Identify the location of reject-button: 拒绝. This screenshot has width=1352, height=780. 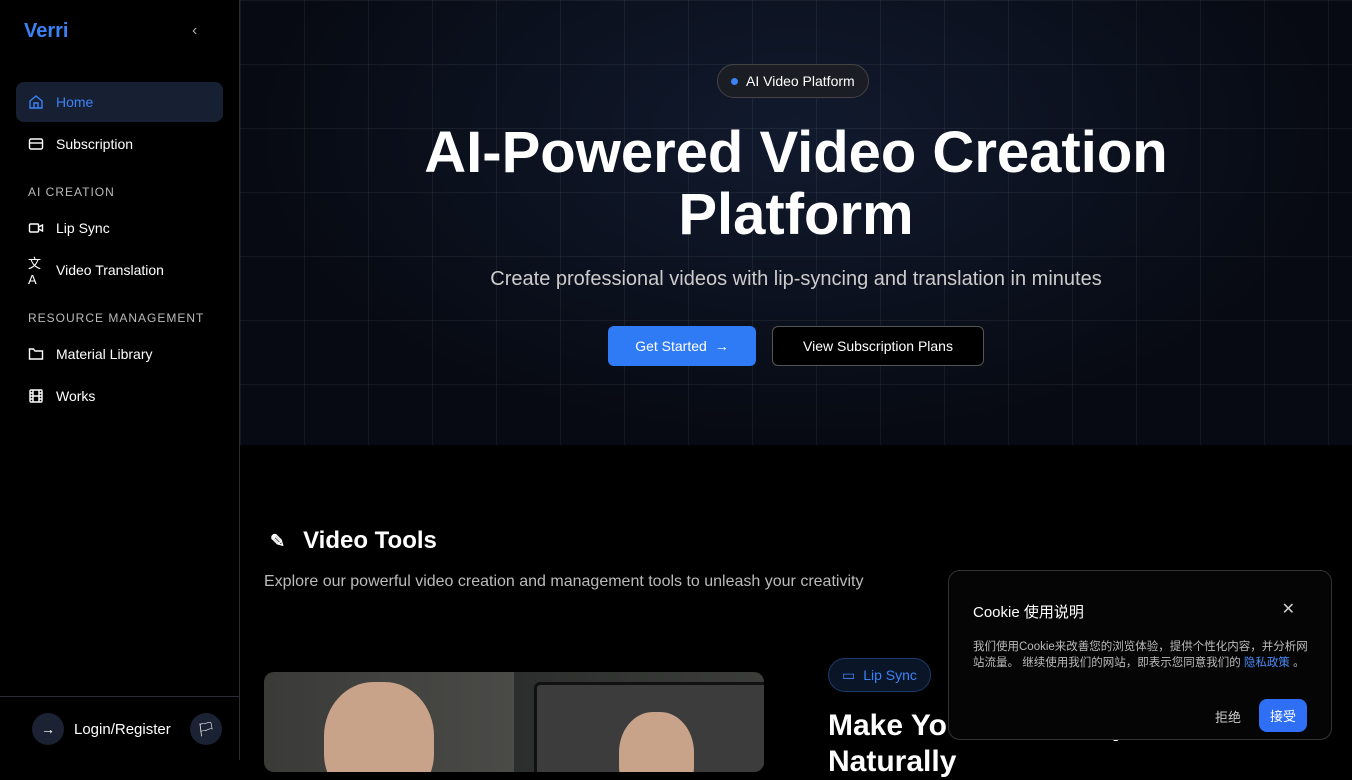
(1228, 716).